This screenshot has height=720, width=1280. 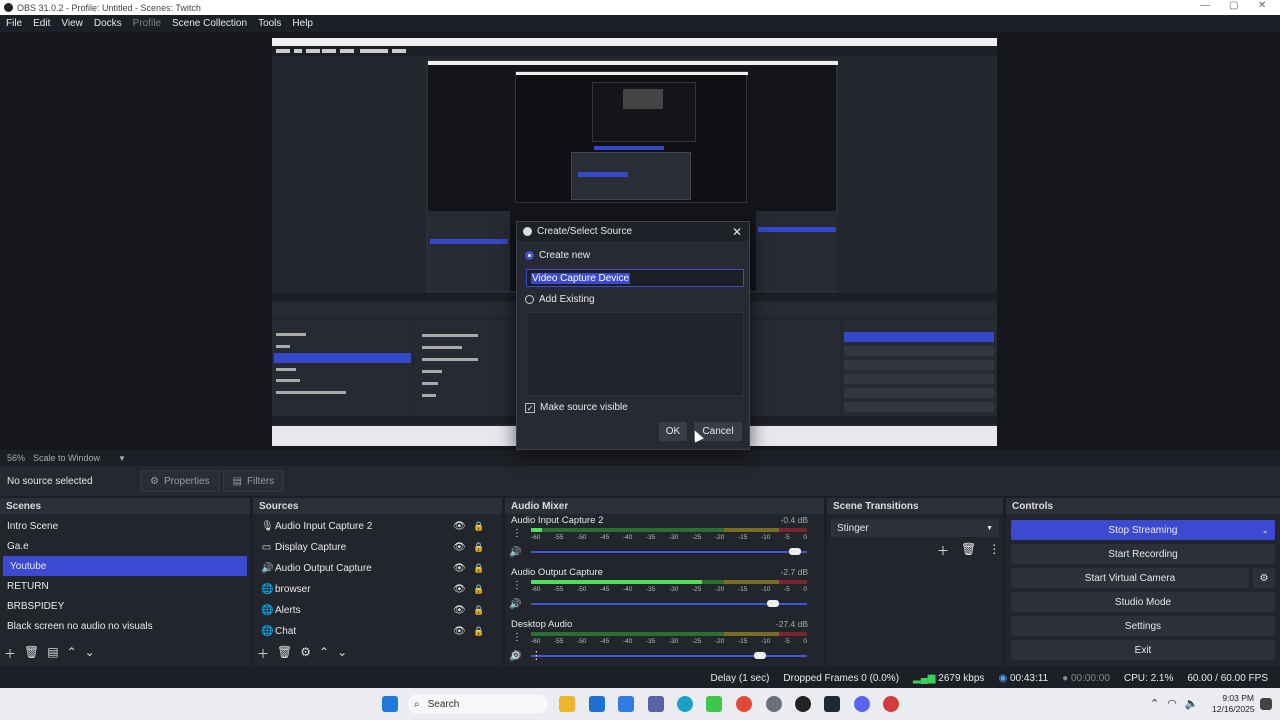 What do you see at coordinates (1266, 704) in the screenshot?
I see `notification-icon` at bounding box center [1266, 704].